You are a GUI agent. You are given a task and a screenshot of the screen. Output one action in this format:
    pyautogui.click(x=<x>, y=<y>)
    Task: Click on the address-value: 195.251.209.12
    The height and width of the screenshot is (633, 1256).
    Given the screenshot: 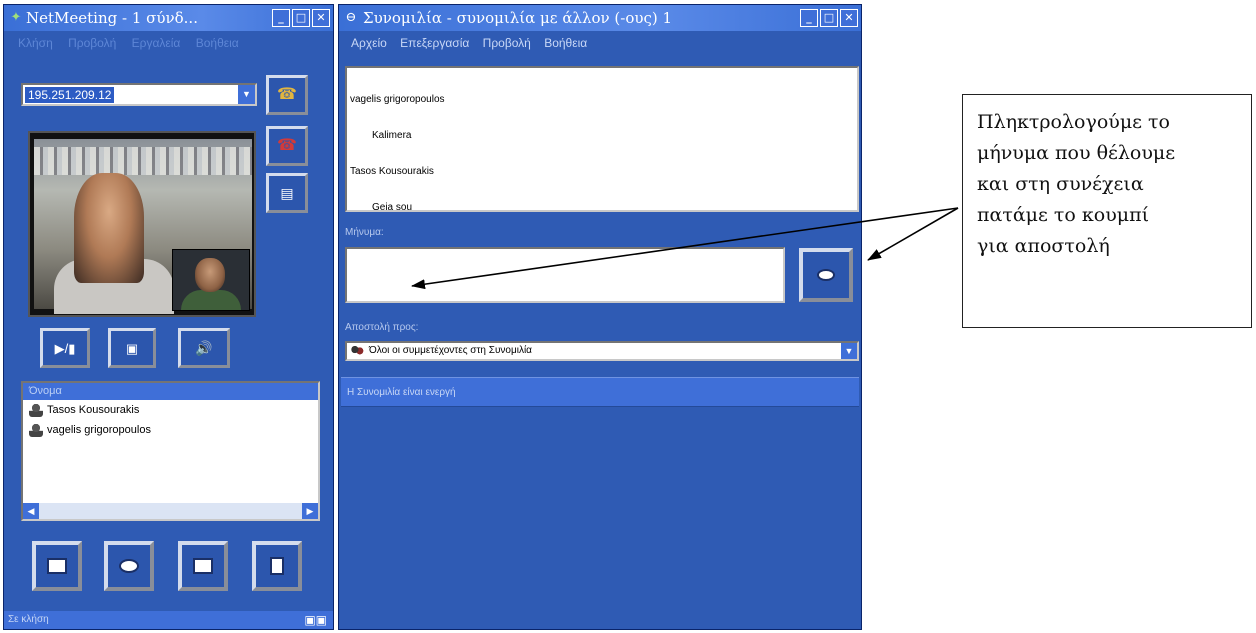 What is the action you would take?
    pyautogui.click(x=70, y=95)
    